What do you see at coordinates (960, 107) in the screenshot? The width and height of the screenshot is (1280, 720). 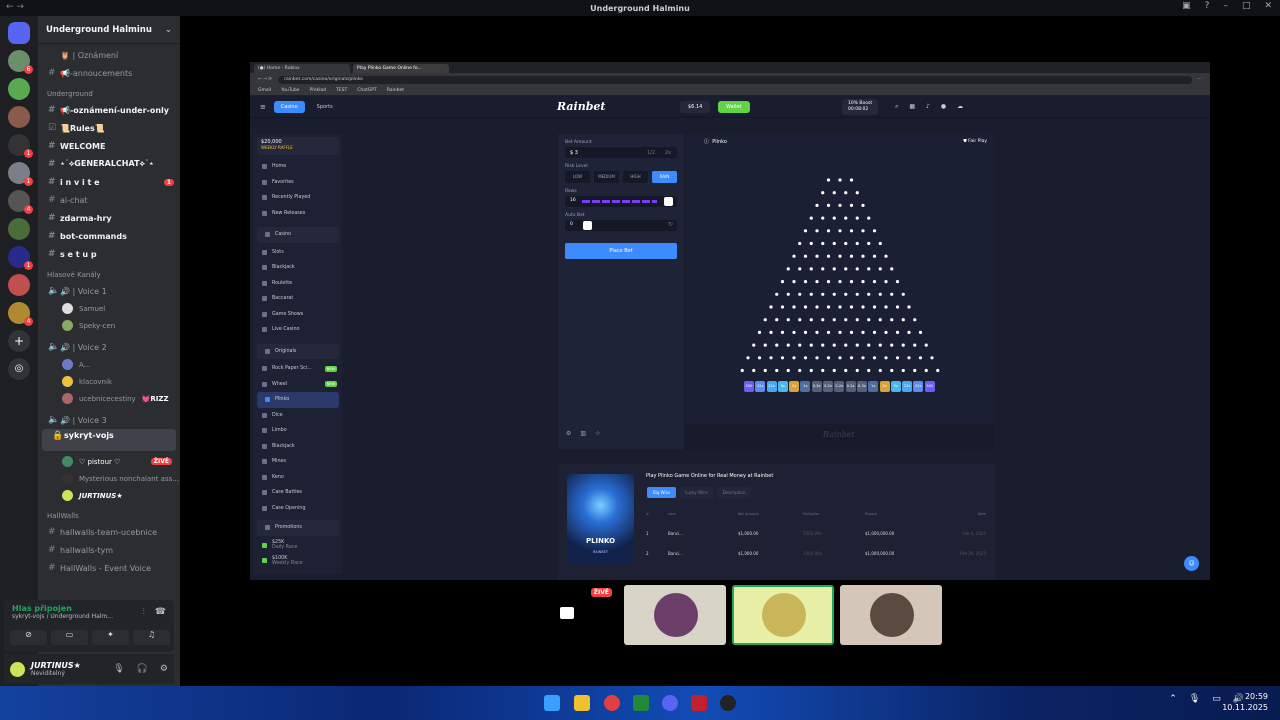 I see `chat-icon: ☁` at bounding box center [960, 107].